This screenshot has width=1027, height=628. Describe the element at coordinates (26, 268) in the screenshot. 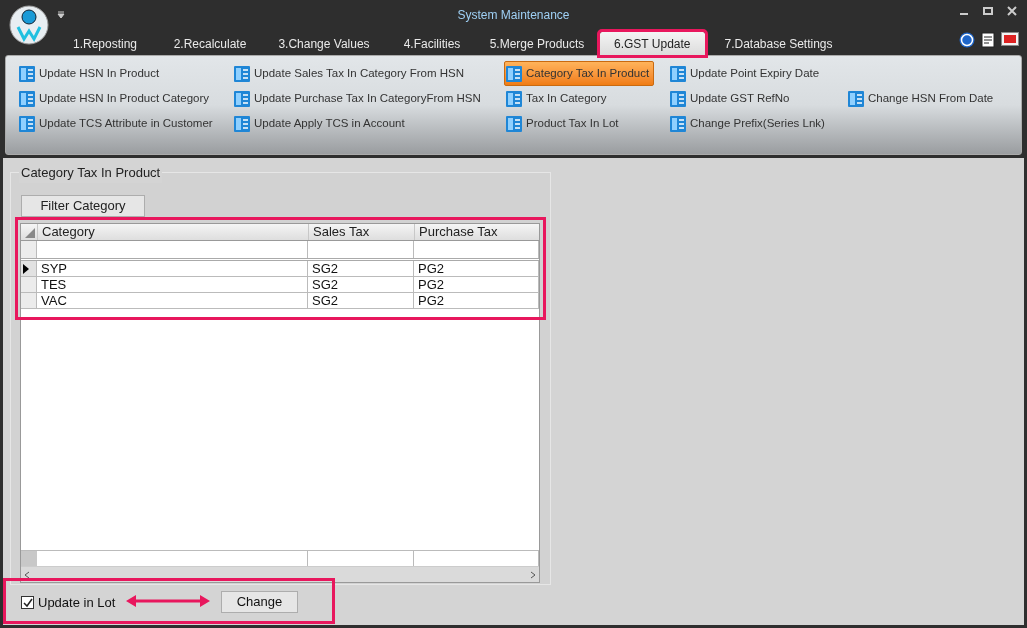

I see `current-row-icon` at that location.